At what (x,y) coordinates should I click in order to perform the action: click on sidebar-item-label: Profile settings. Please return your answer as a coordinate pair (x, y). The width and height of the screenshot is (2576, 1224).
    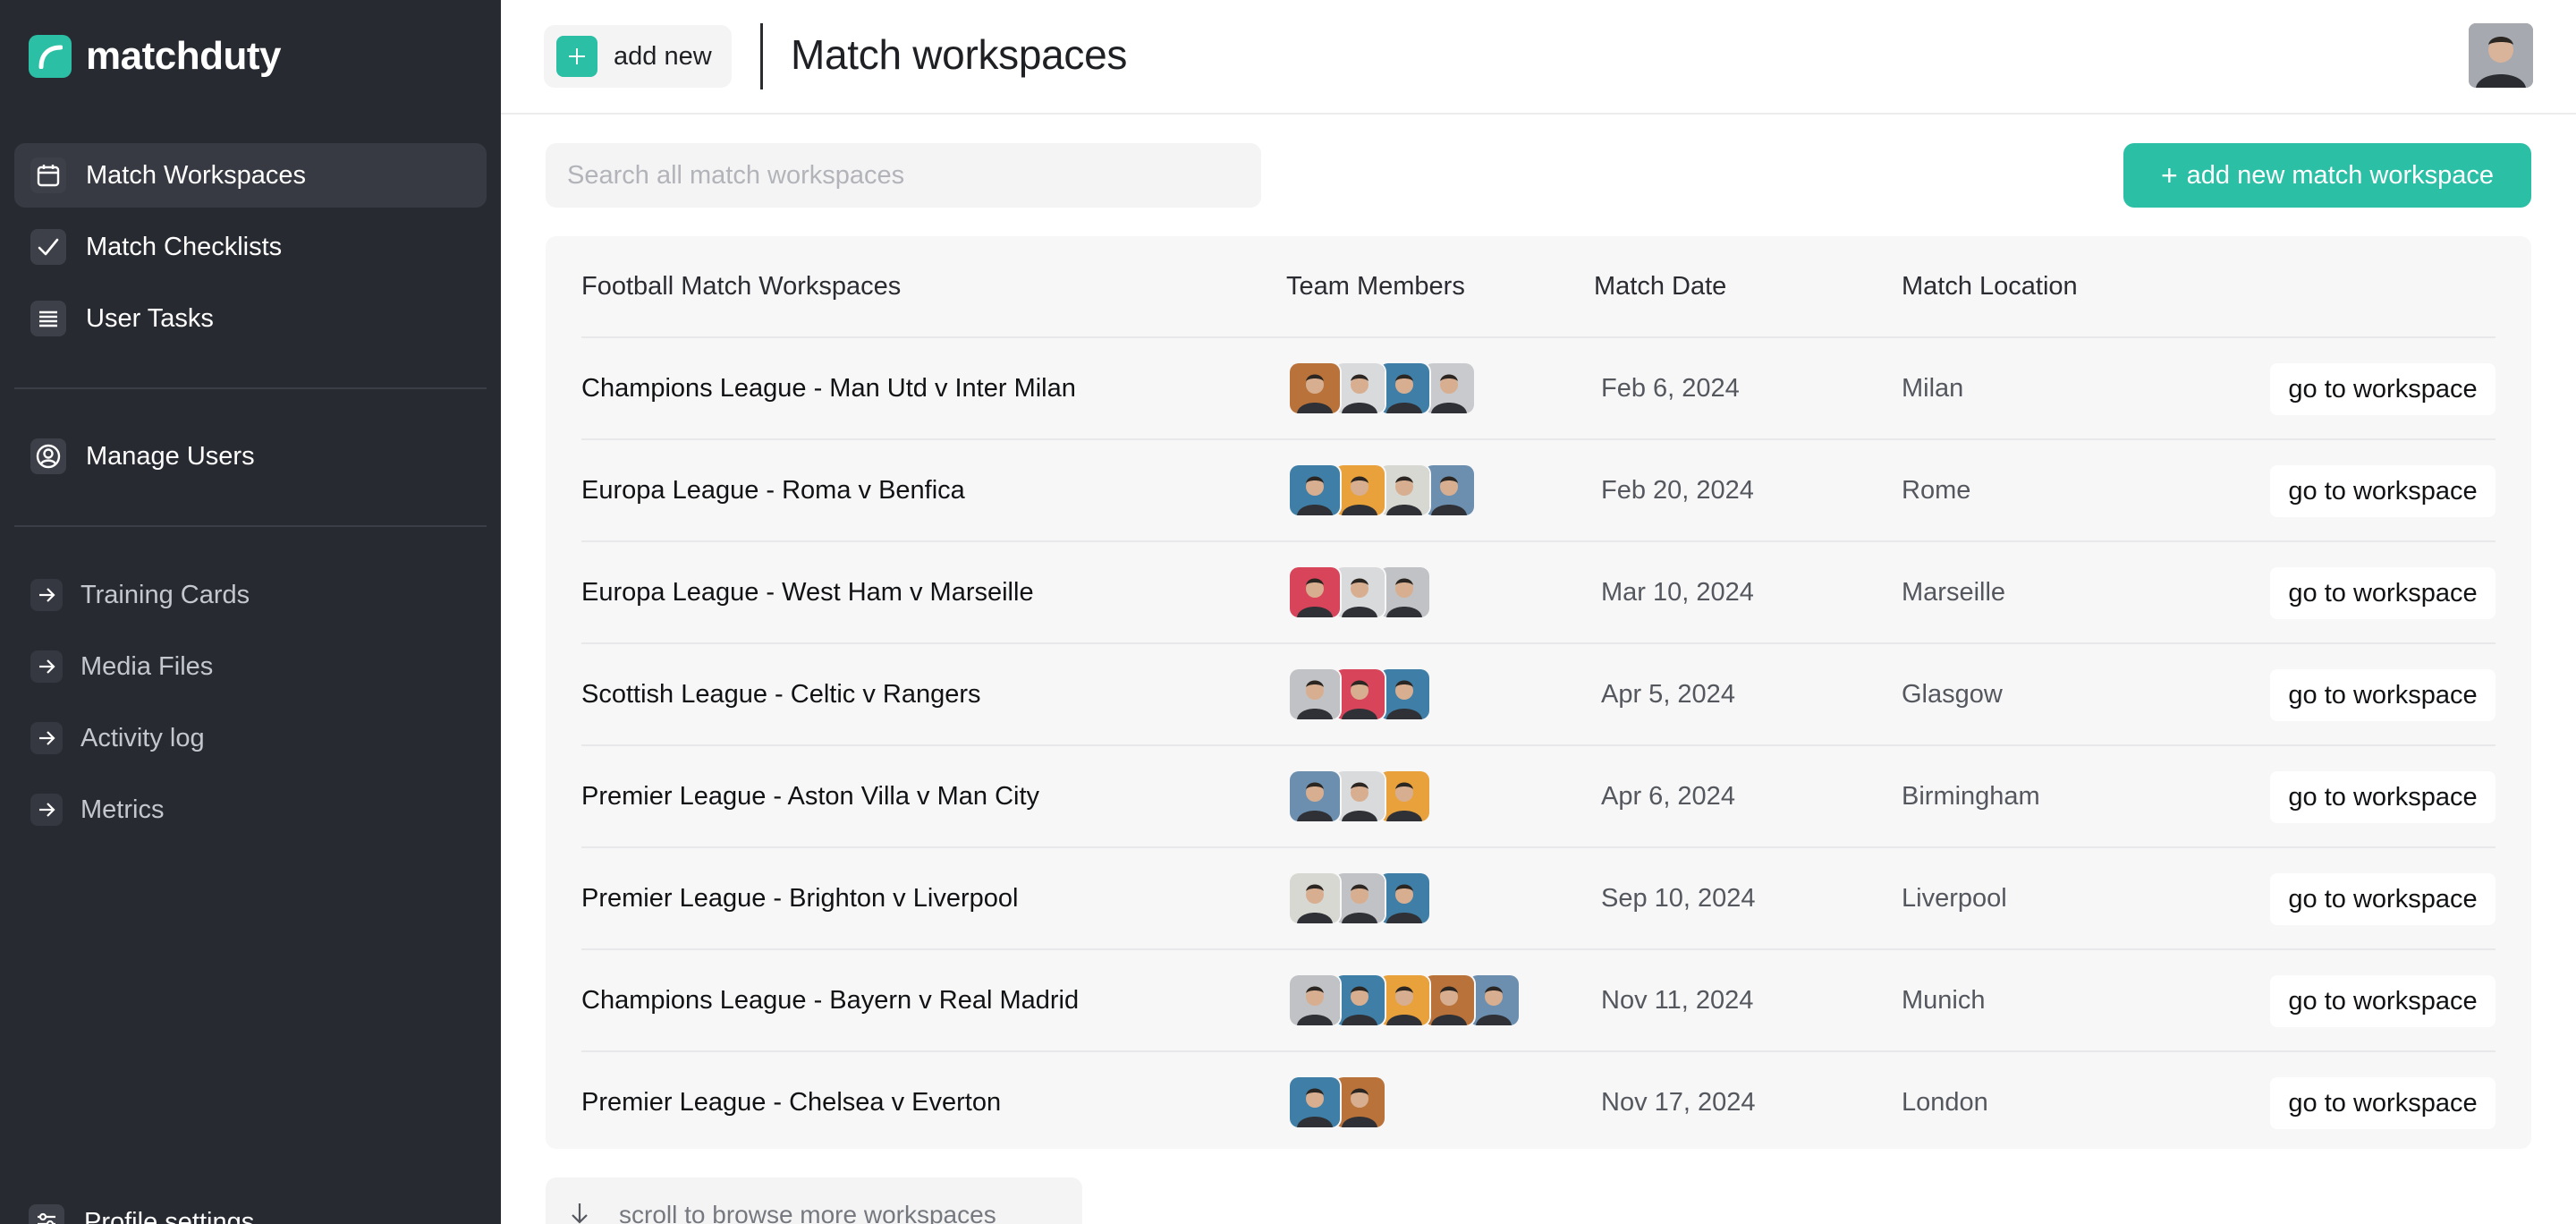
    Looking at the image, I should click on (169, 1215).